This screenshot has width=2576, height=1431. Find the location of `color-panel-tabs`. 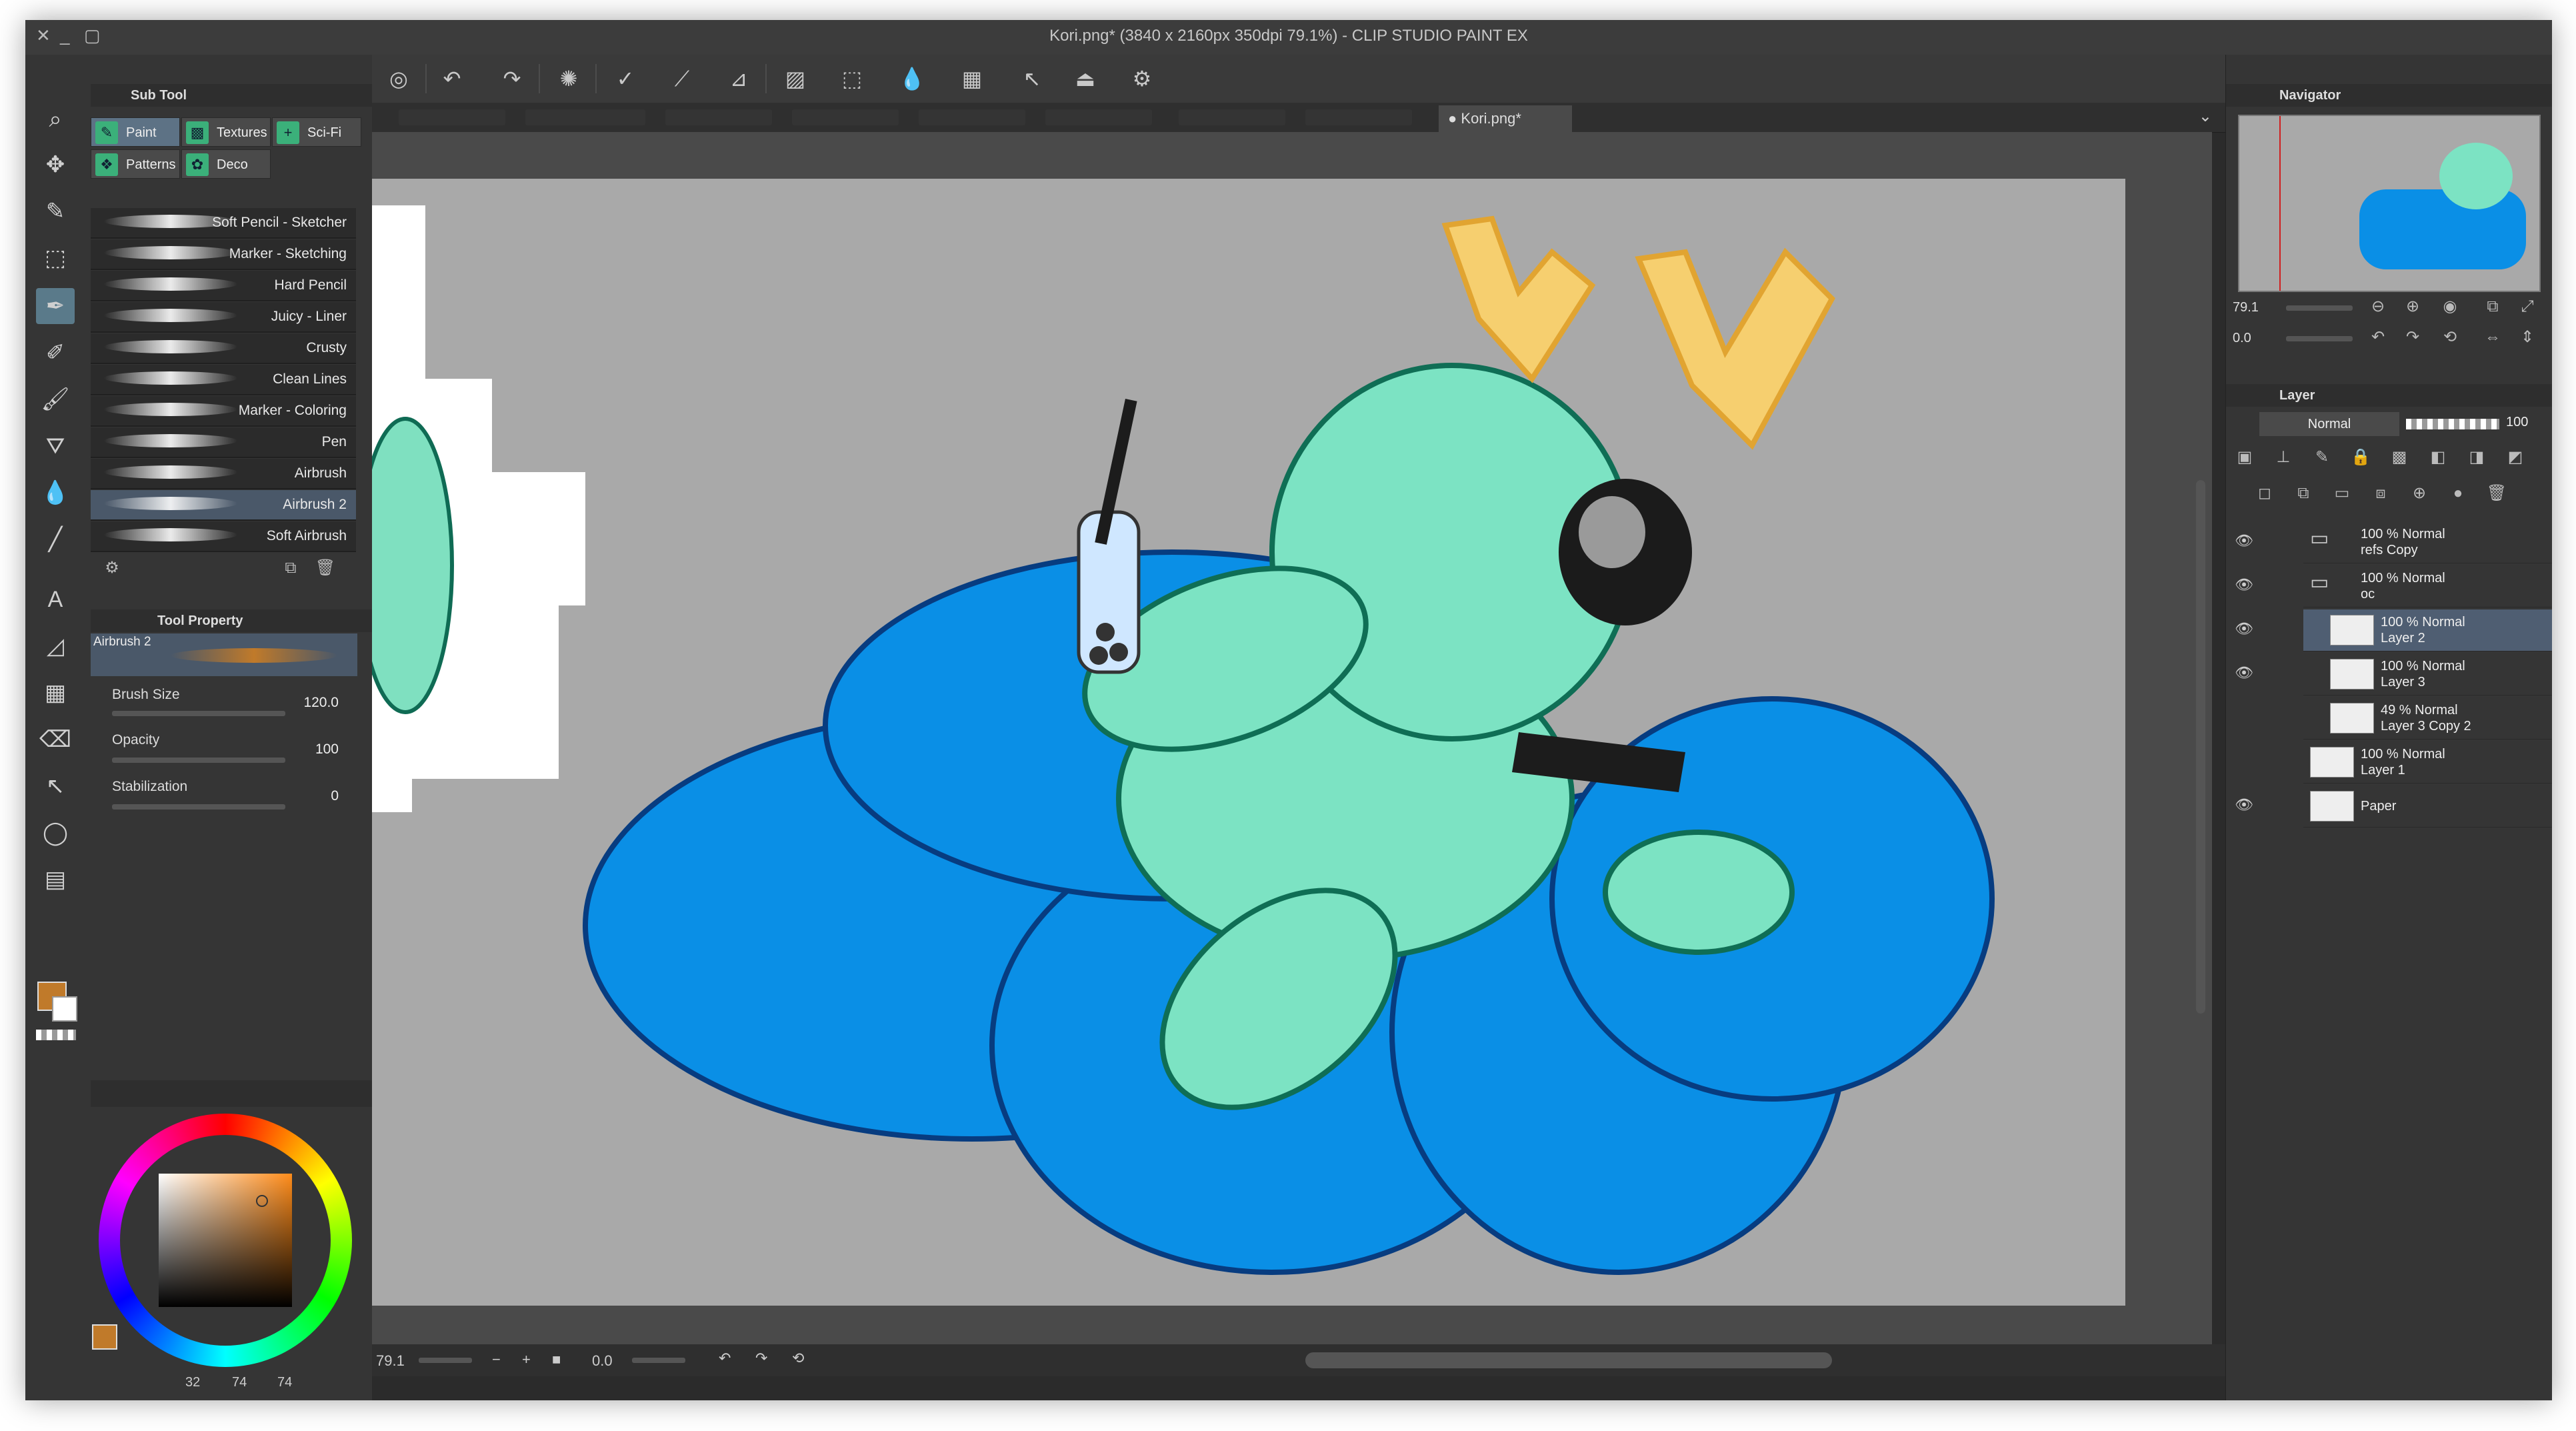

color-panel-tabs is located at coordinates (231, 1093).